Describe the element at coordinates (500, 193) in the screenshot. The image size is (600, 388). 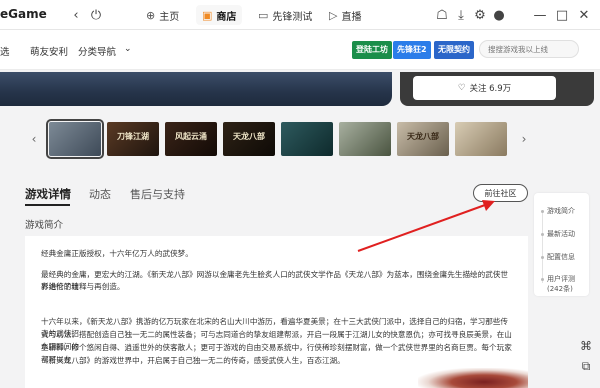
I see `go-to-community-button: 前往社区` at that location.